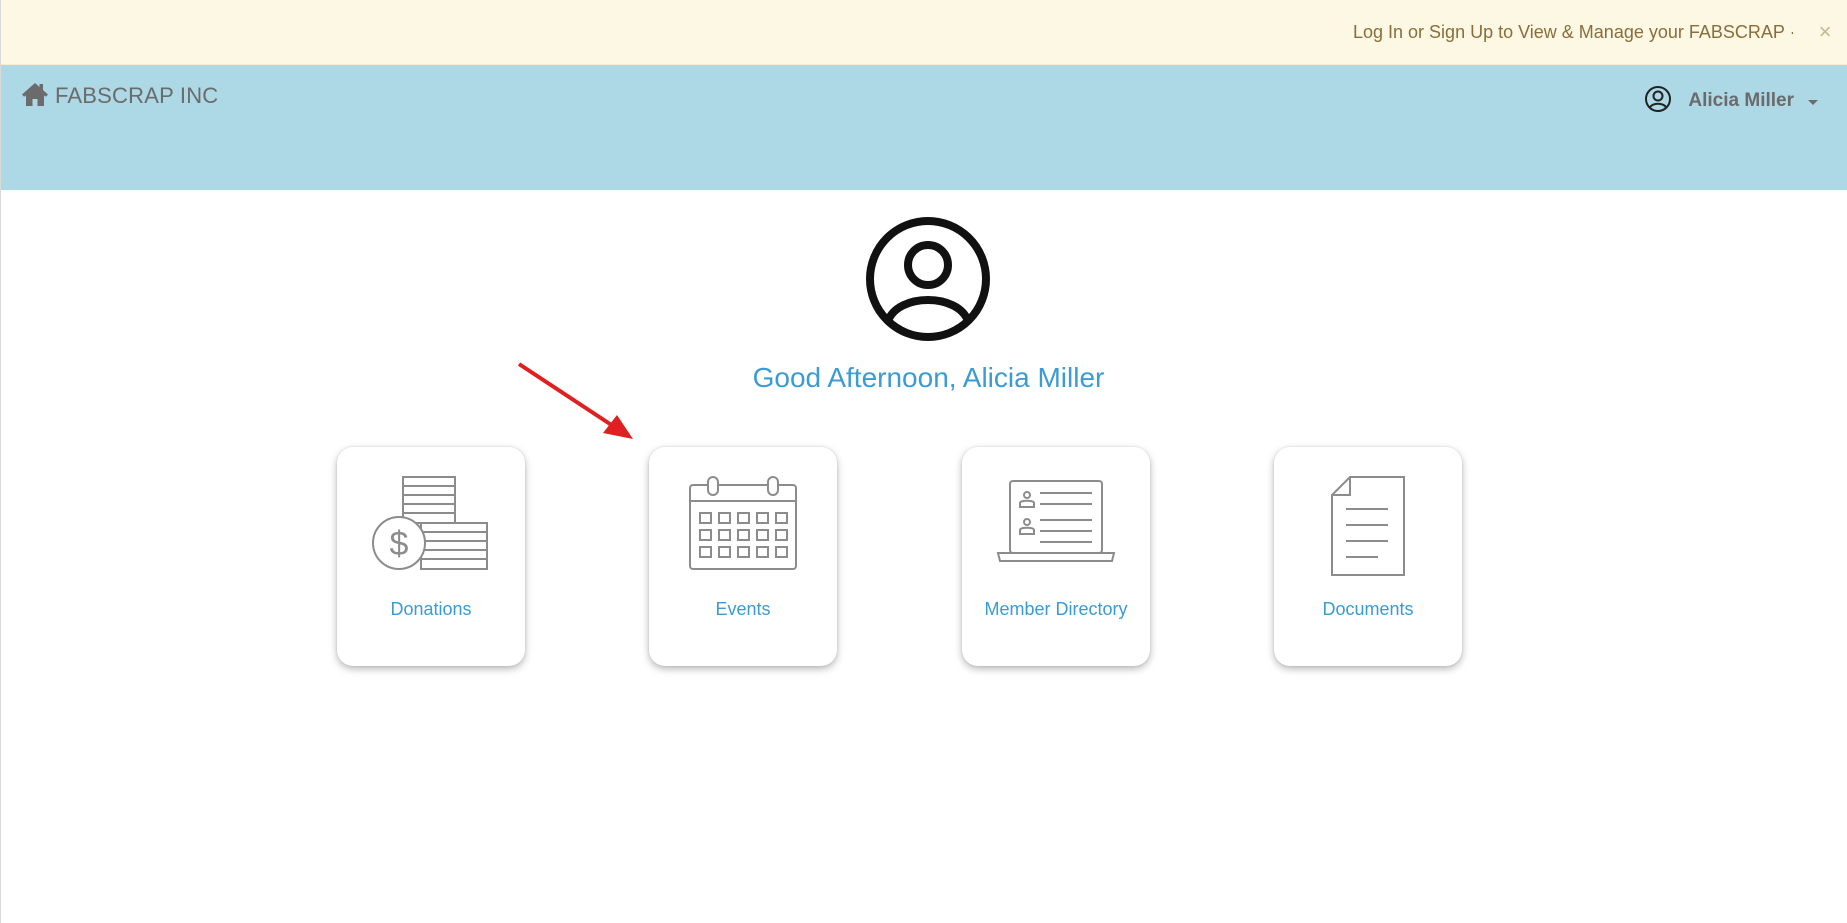 The image size is (1847, 923). Describe the element at coordinates (1741, 100) in the screenshot. I see `user-name: Alicia Miller` at that location.